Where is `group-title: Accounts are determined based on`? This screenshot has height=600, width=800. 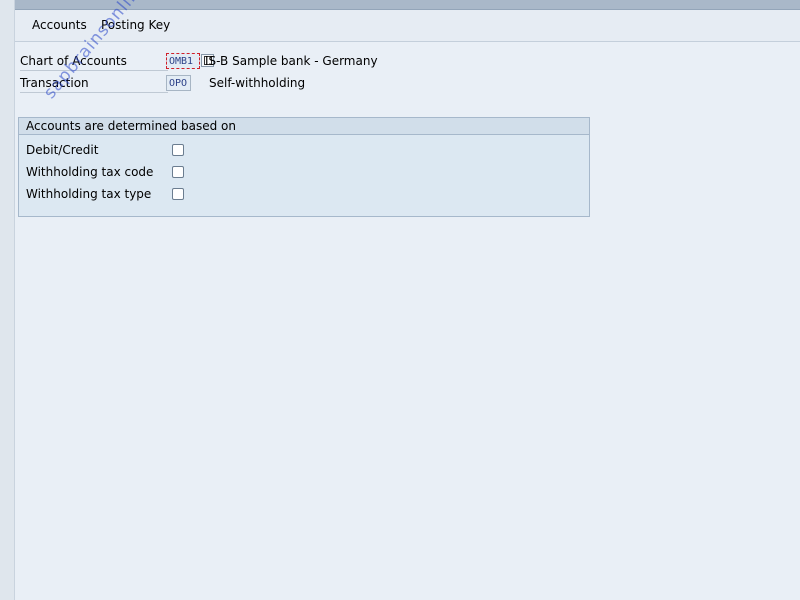
group-title: Accounts are determined based on is located at coordinates (304, 126).